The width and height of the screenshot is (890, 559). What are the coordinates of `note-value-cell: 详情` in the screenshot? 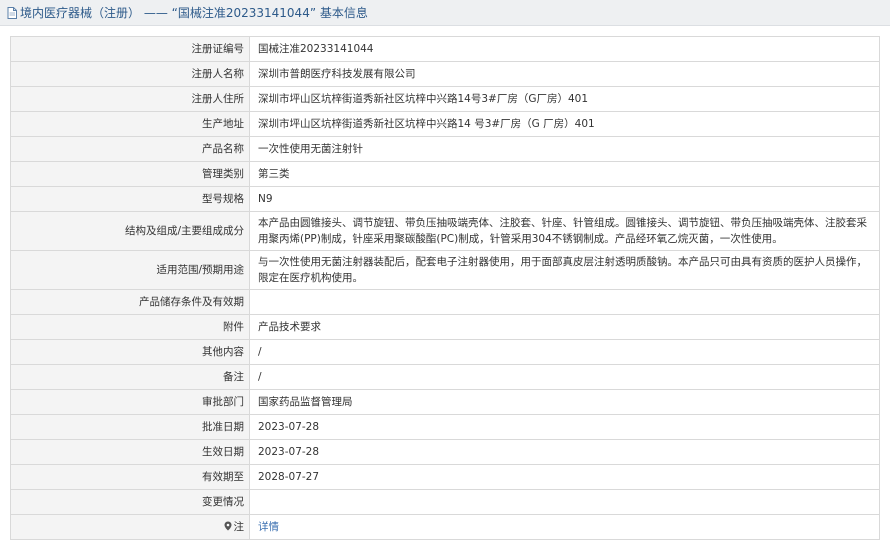 It's located at (564, 527).